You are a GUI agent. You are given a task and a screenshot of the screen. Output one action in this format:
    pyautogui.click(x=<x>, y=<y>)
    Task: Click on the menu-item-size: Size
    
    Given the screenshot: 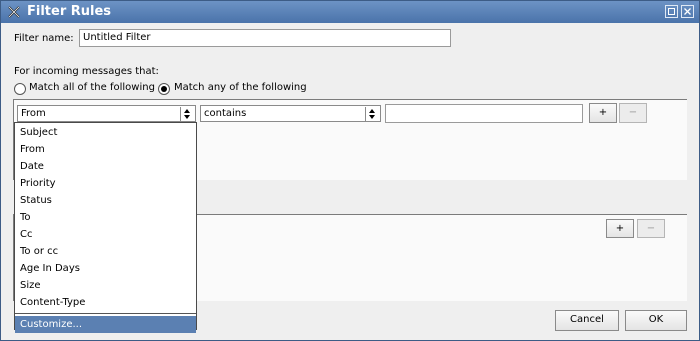 What is the action you would take?
    pyautogui.click(x=105, y=285)
    